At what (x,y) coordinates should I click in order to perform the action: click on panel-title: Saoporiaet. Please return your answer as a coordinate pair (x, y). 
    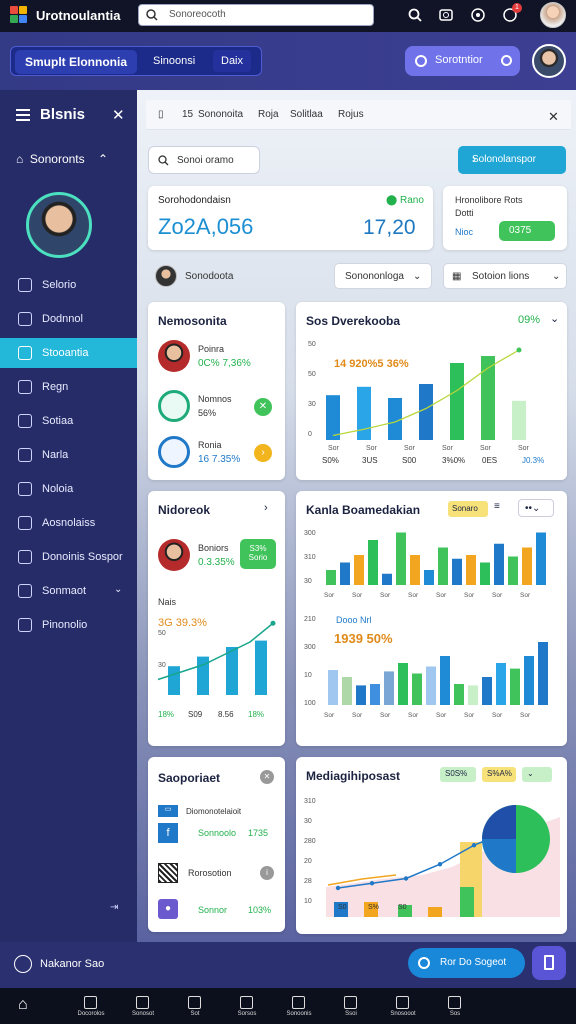
    Looking at the image, I should click on (189, 778).